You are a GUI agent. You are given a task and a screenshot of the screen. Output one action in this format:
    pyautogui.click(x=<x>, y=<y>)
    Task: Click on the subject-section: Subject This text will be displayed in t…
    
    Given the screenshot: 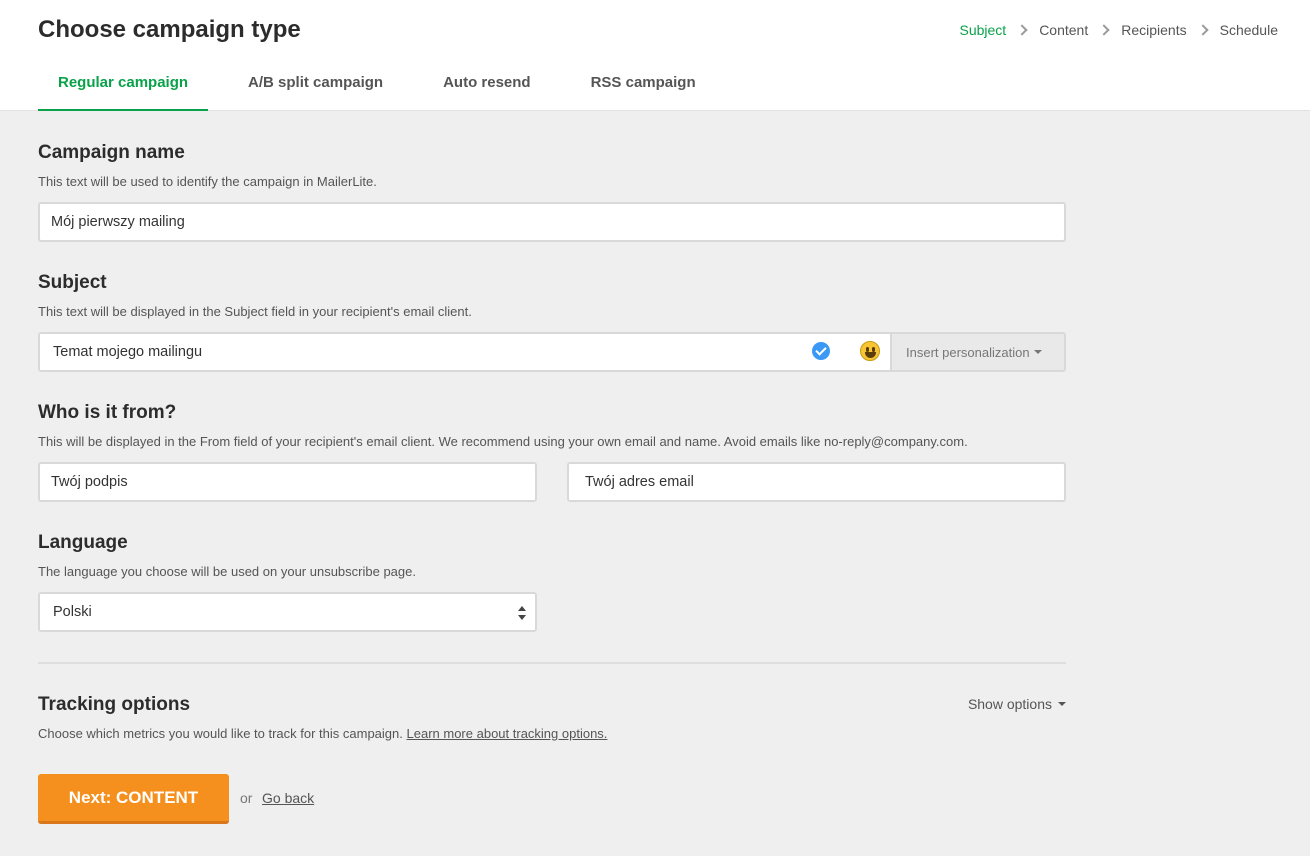 What is the action you would take?
    pyautogui.click(x=552, y=295)
    